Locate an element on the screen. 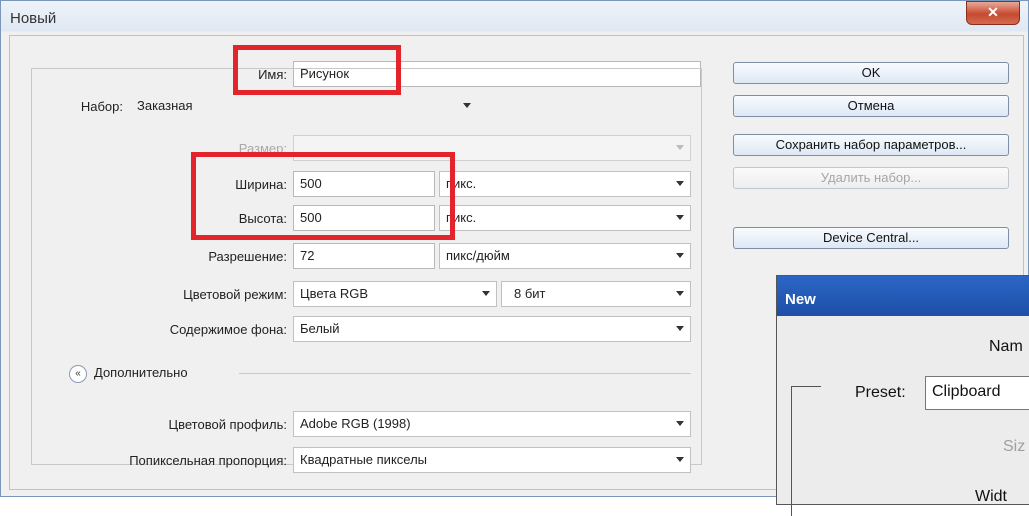  overlay-new-dialog: New Nam Preset: Clipboard Siz Widt is located at coordinates (902, 395).